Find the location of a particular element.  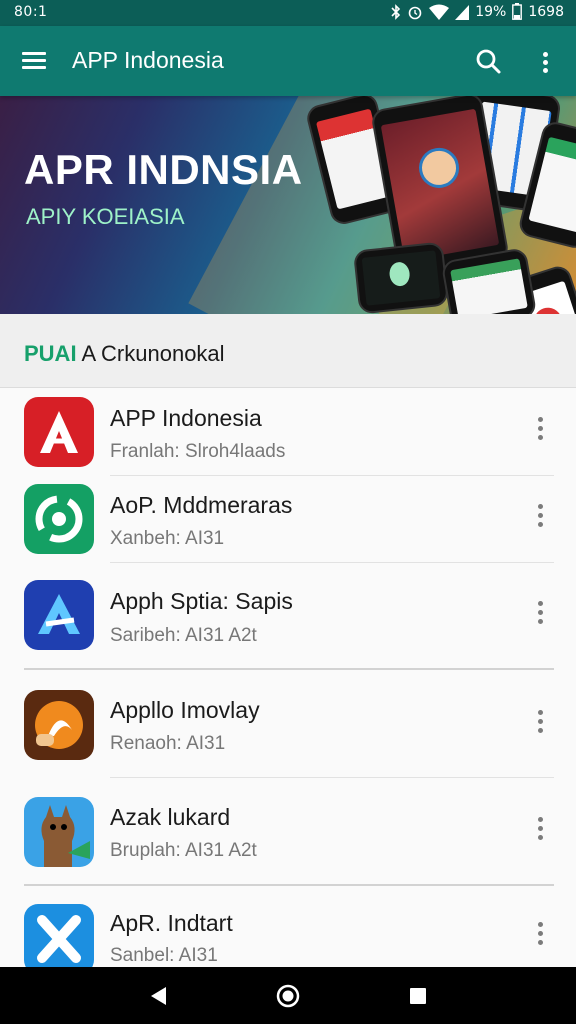

app-name: AoP. Mddmeraras is located at coordinates (201, 505).